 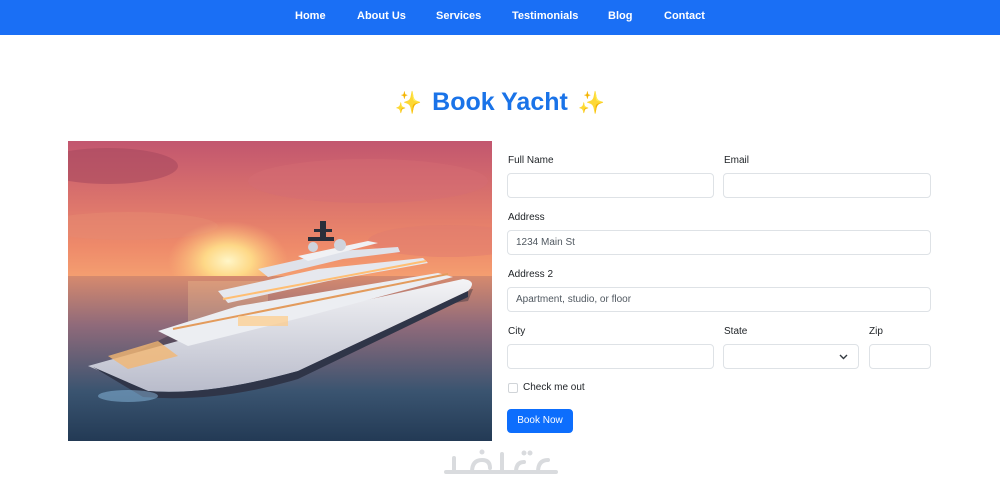 What do you see at coordinates (526, 217) in the screenshot?
I see `address-label: Address` at bounding box center [526, 217].